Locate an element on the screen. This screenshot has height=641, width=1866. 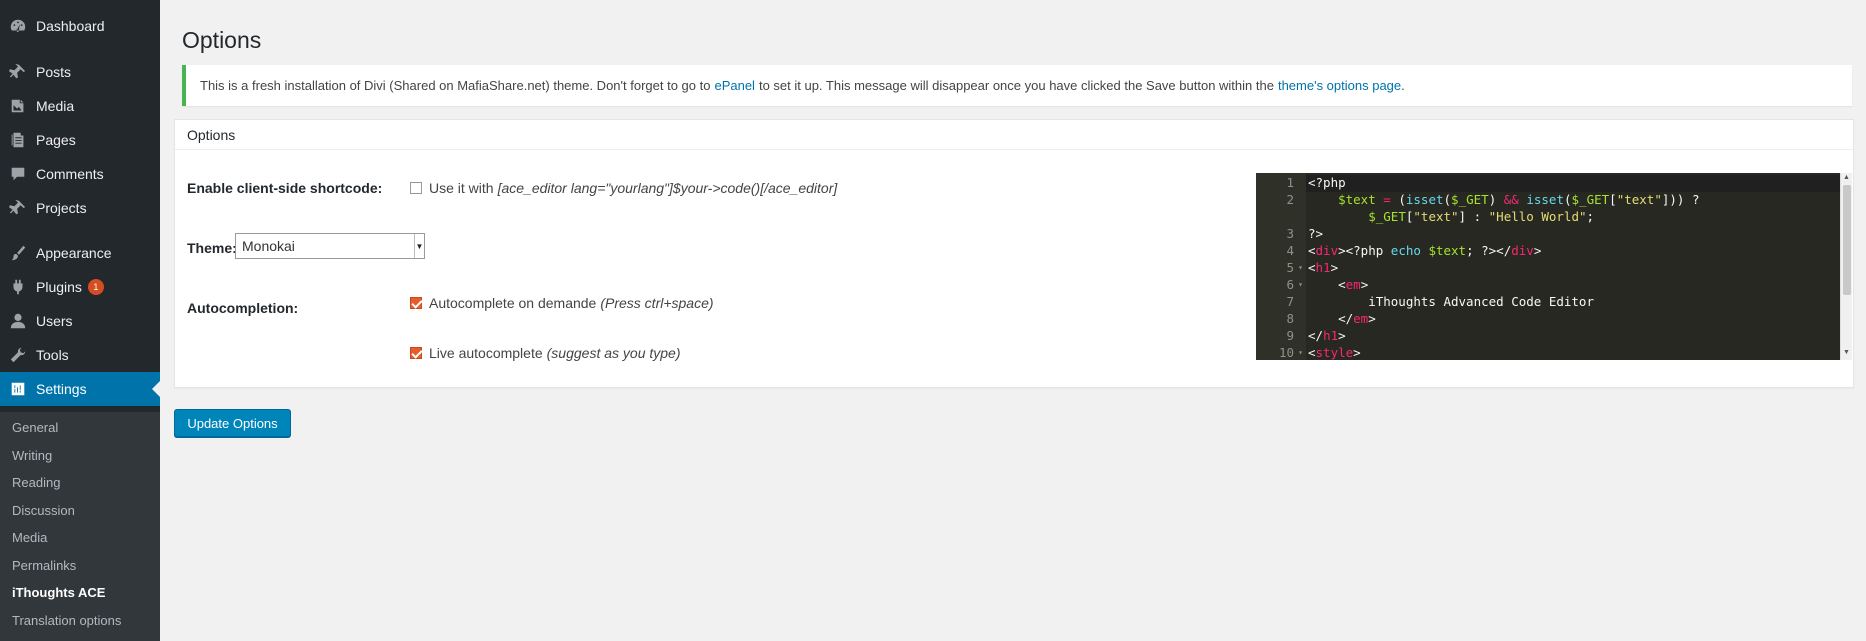
live-autocomplete-text: Live autocomplete is located at coordinates (486, 353).